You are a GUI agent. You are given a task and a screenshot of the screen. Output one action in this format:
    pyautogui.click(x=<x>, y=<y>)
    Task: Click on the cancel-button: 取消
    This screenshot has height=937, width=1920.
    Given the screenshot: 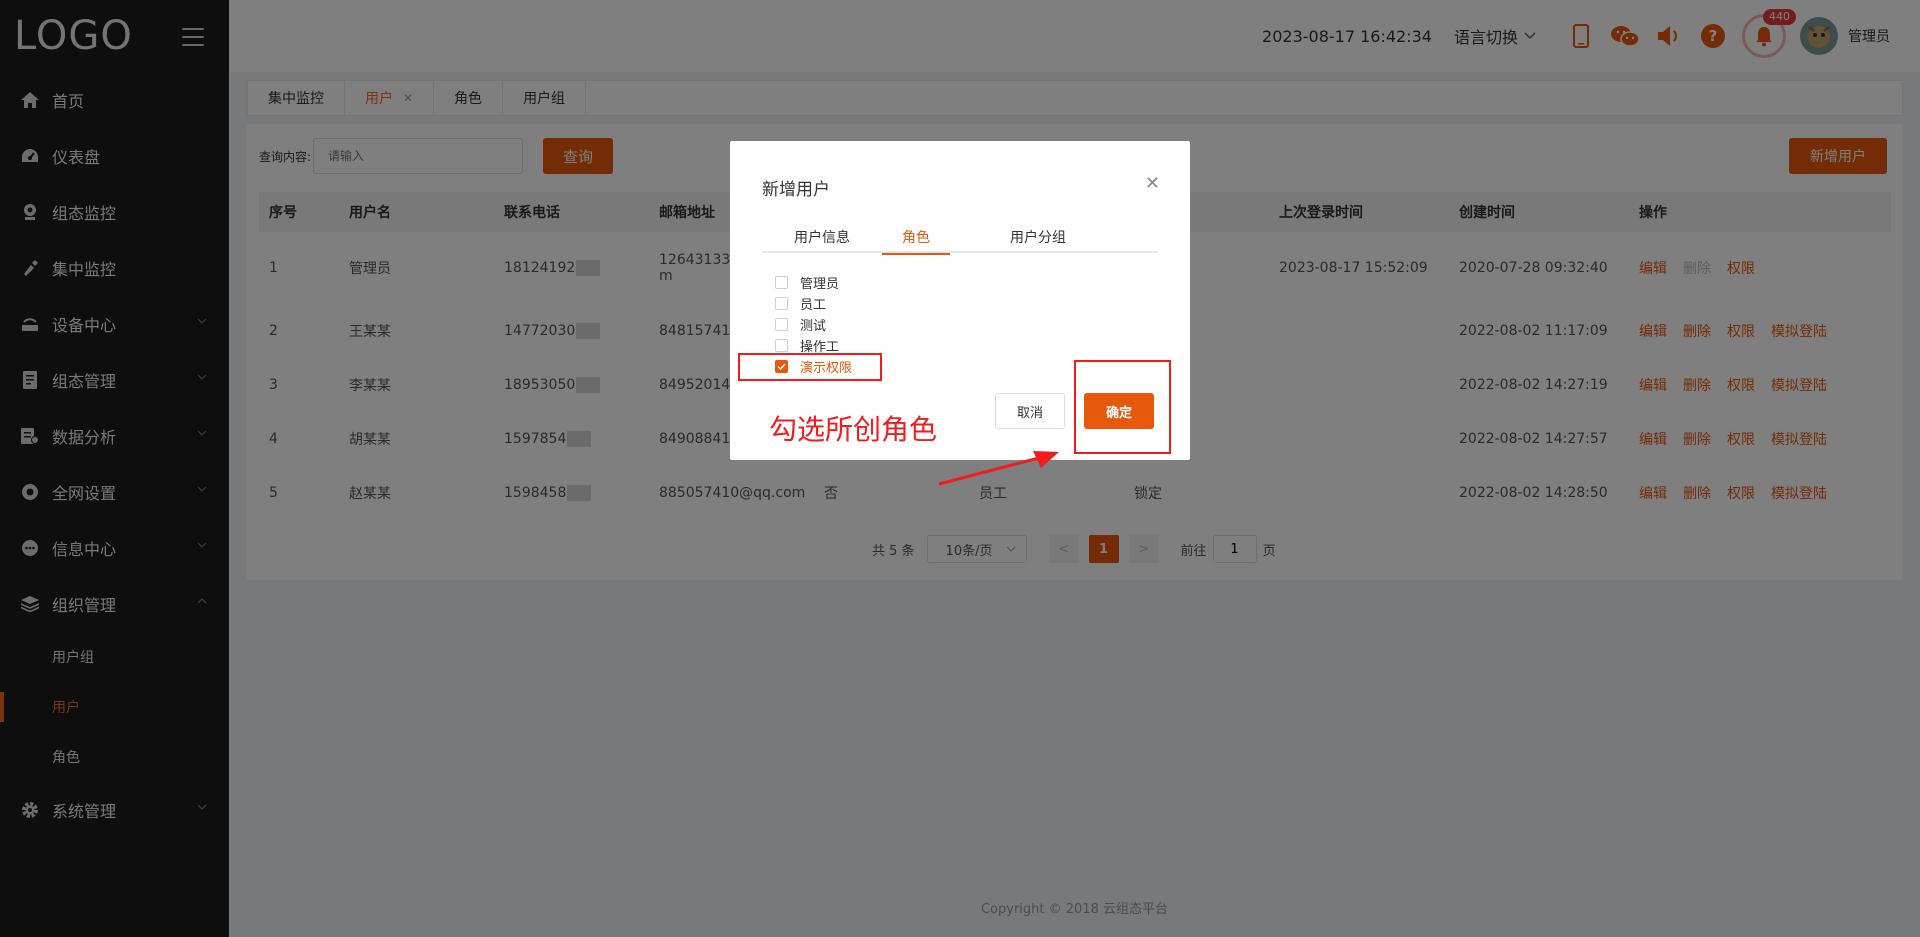 What is the action you would take?
    pyautogui.click(x=1030, y=411)
    